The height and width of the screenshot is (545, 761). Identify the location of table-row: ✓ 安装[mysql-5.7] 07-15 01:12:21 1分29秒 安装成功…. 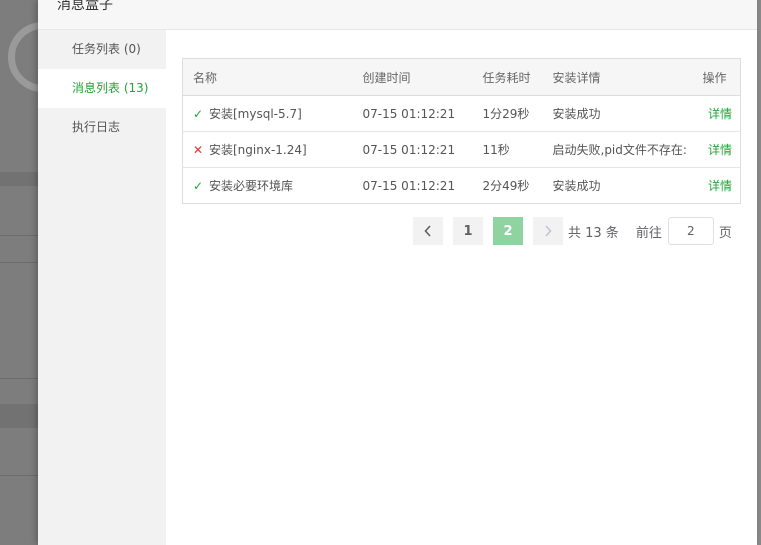
(461, 113).